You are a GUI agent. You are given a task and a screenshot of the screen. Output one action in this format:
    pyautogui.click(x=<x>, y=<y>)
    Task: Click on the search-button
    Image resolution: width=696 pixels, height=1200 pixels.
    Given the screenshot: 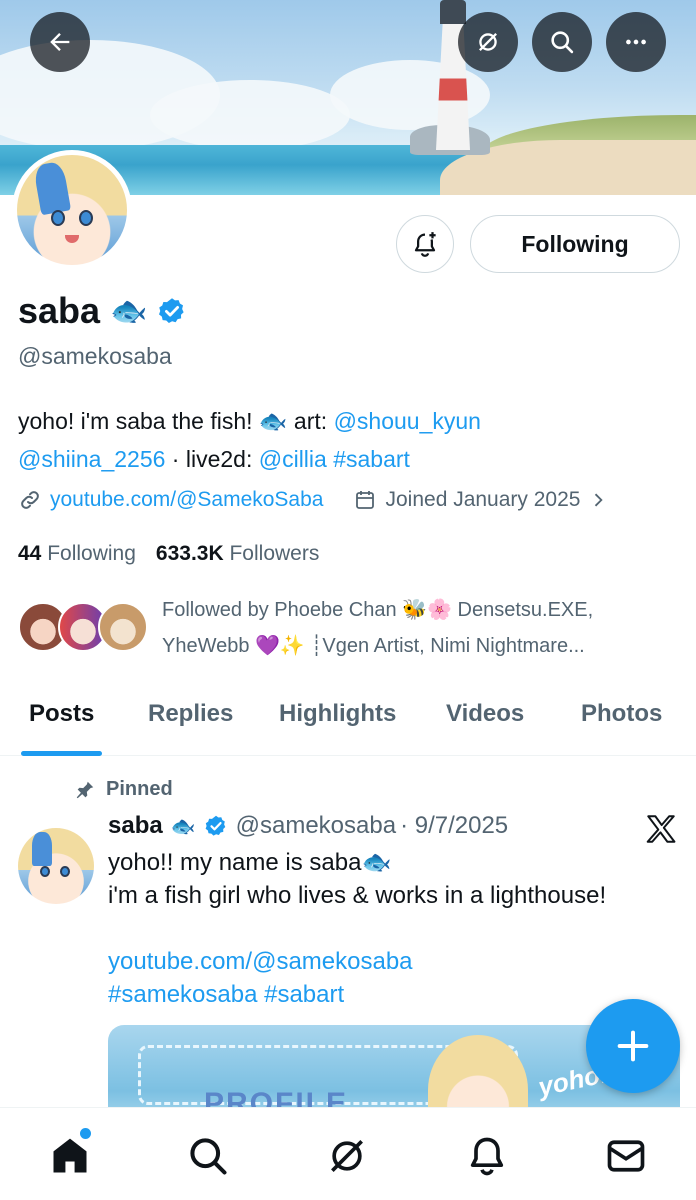 What is the action you would take?
    pyautogui.click(x=562, y=42)
    